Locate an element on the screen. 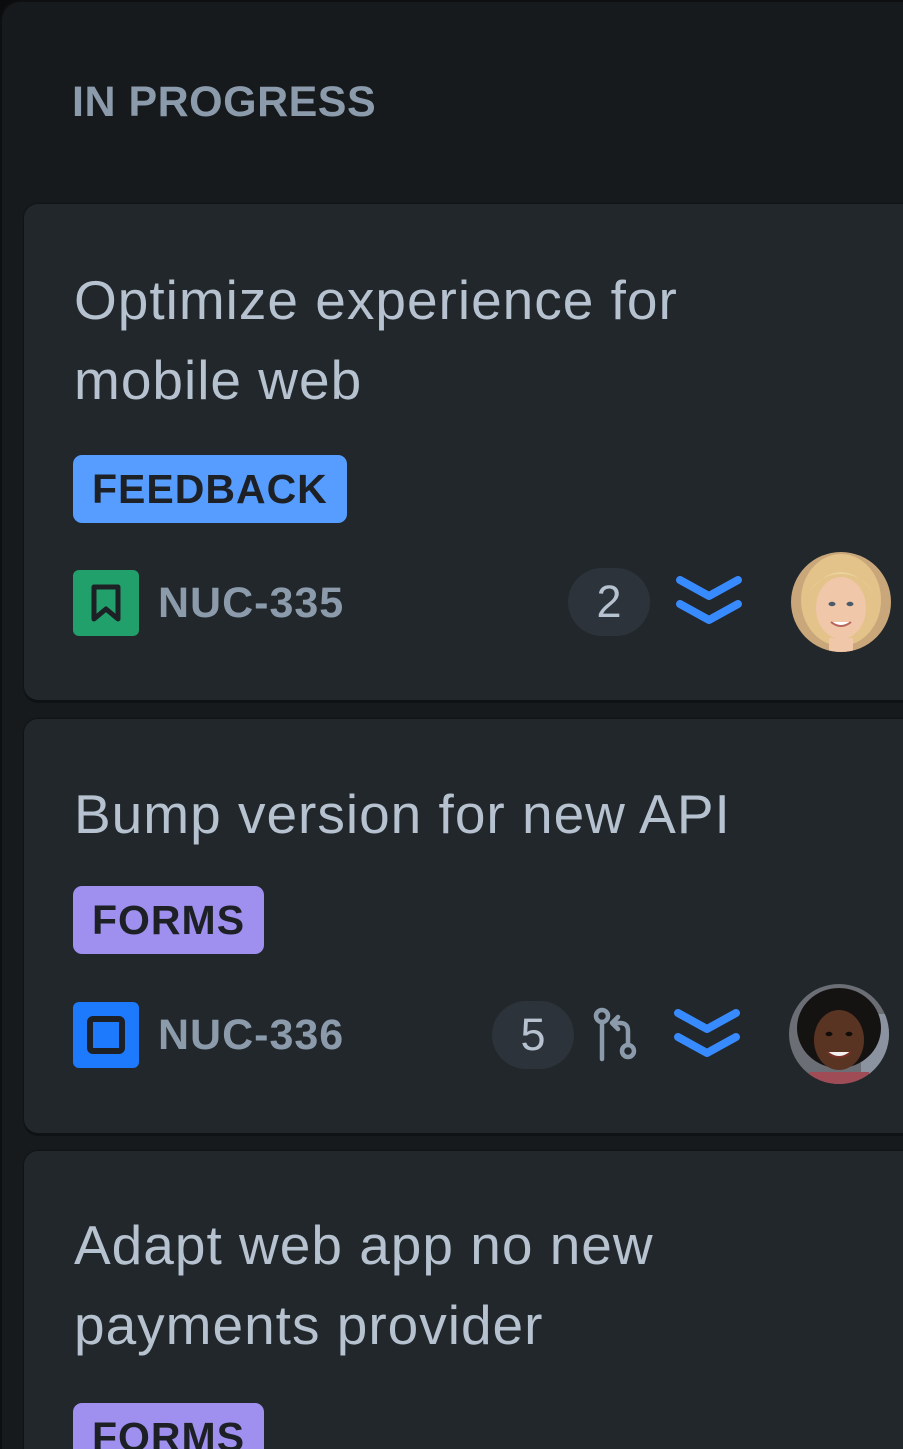 The height and width of the screenshot is (1449, 903). column-title: IN PROGRESS is located at coordinates (224, 102).